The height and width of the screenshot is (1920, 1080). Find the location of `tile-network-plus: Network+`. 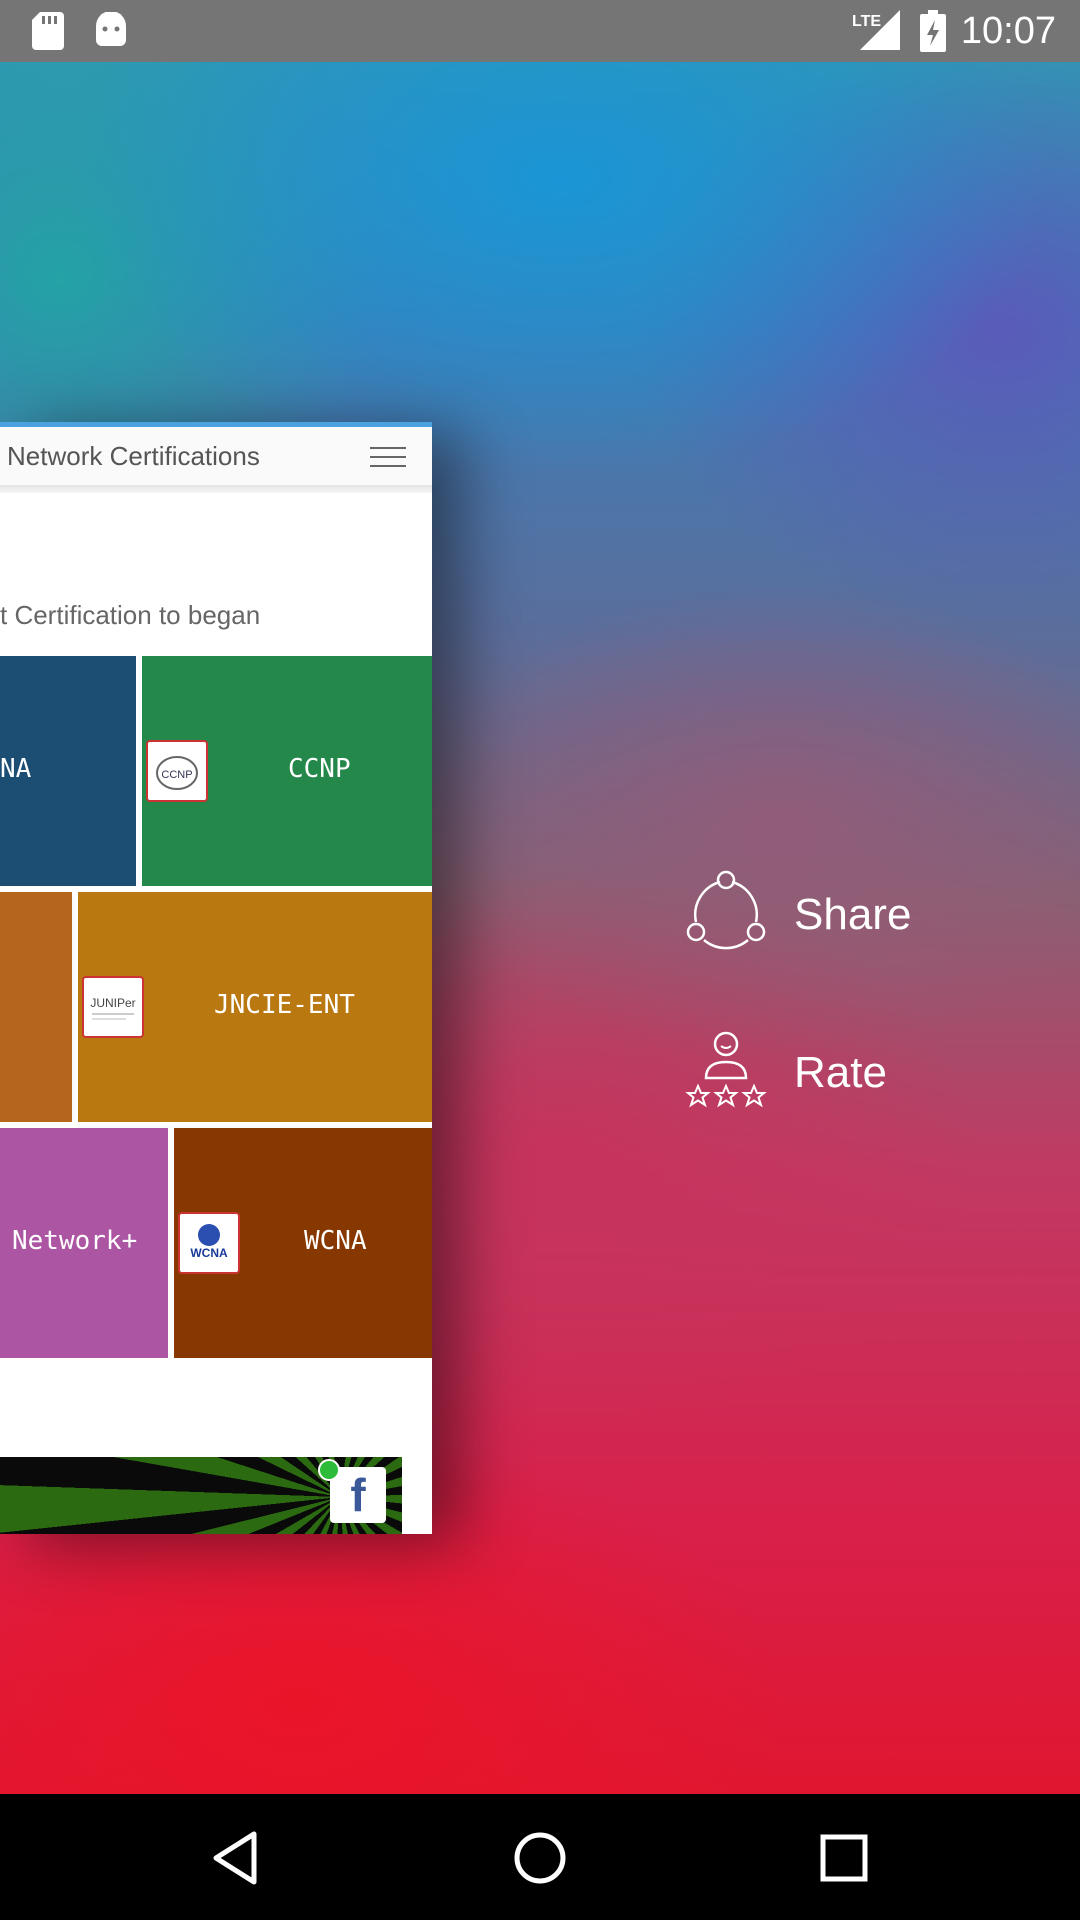

tile-network-plus: Network+ is located at coordinates (84, 1243).